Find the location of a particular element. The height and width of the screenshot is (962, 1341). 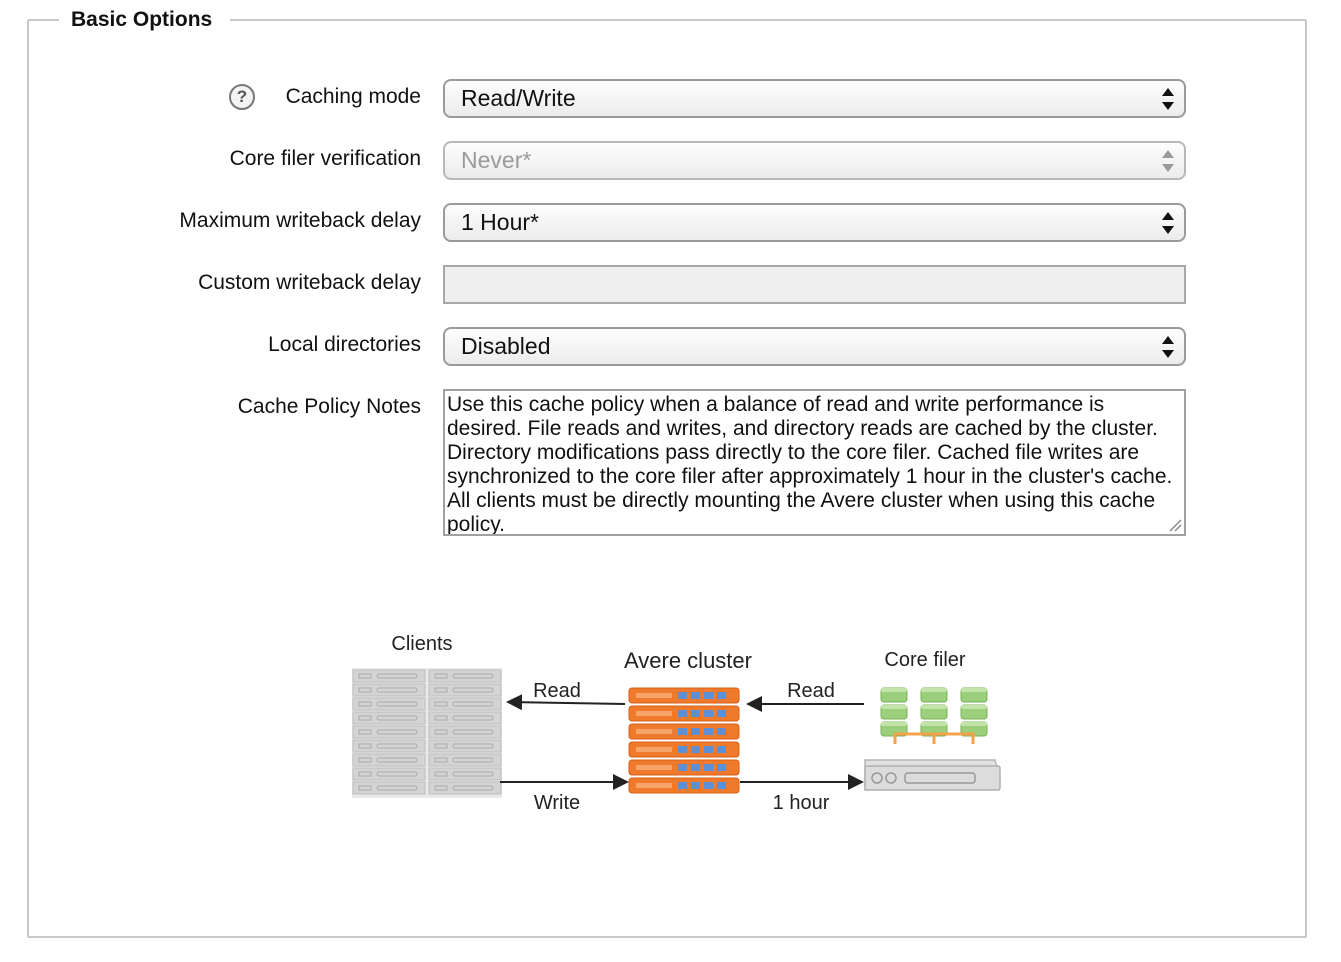

custom-writeback-delay-label: Custom writeback delay is located at coordinates (309, 282).